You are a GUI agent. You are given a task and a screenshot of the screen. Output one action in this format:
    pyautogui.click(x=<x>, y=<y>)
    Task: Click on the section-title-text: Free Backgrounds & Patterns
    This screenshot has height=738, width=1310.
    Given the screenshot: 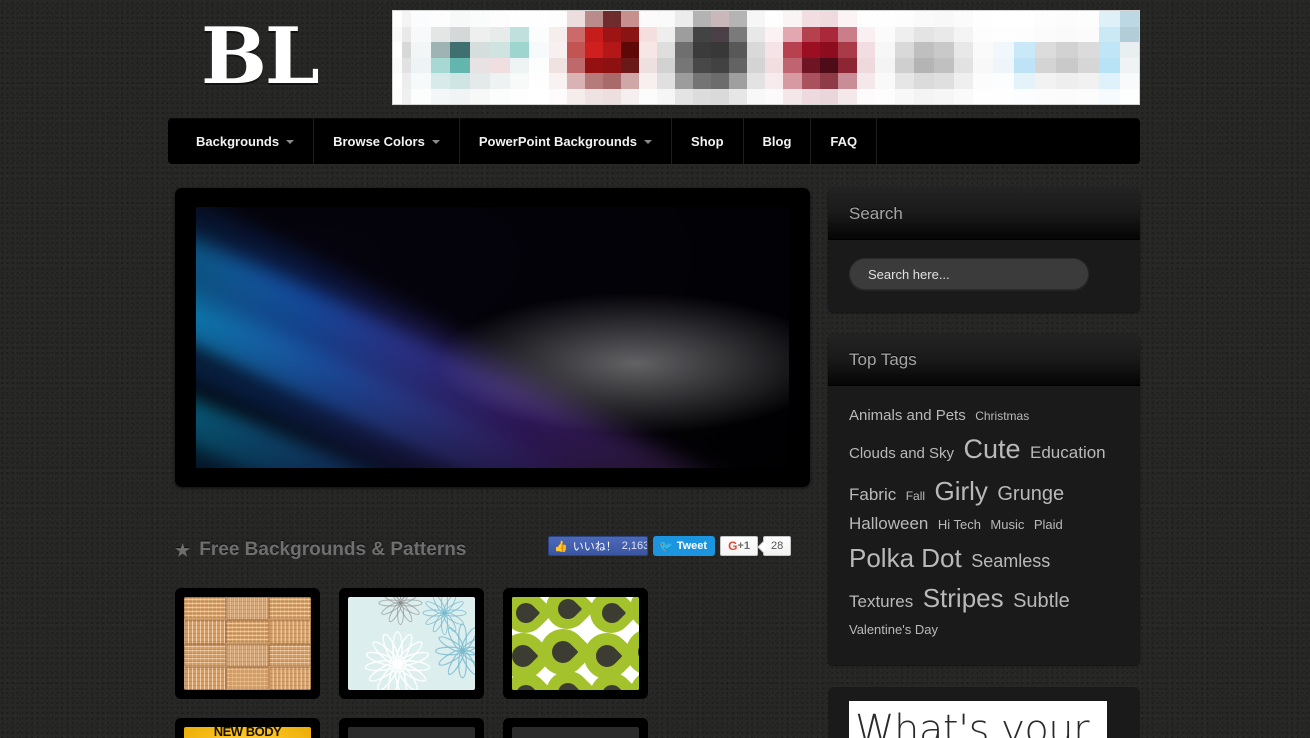 What is the action you would take?
    pyautogui.click(x=333, y=549)
    